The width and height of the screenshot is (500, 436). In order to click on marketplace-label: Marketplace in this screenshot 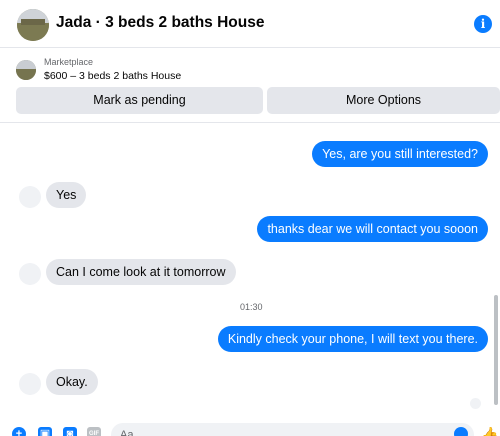, I will do `click(69, 62)`.